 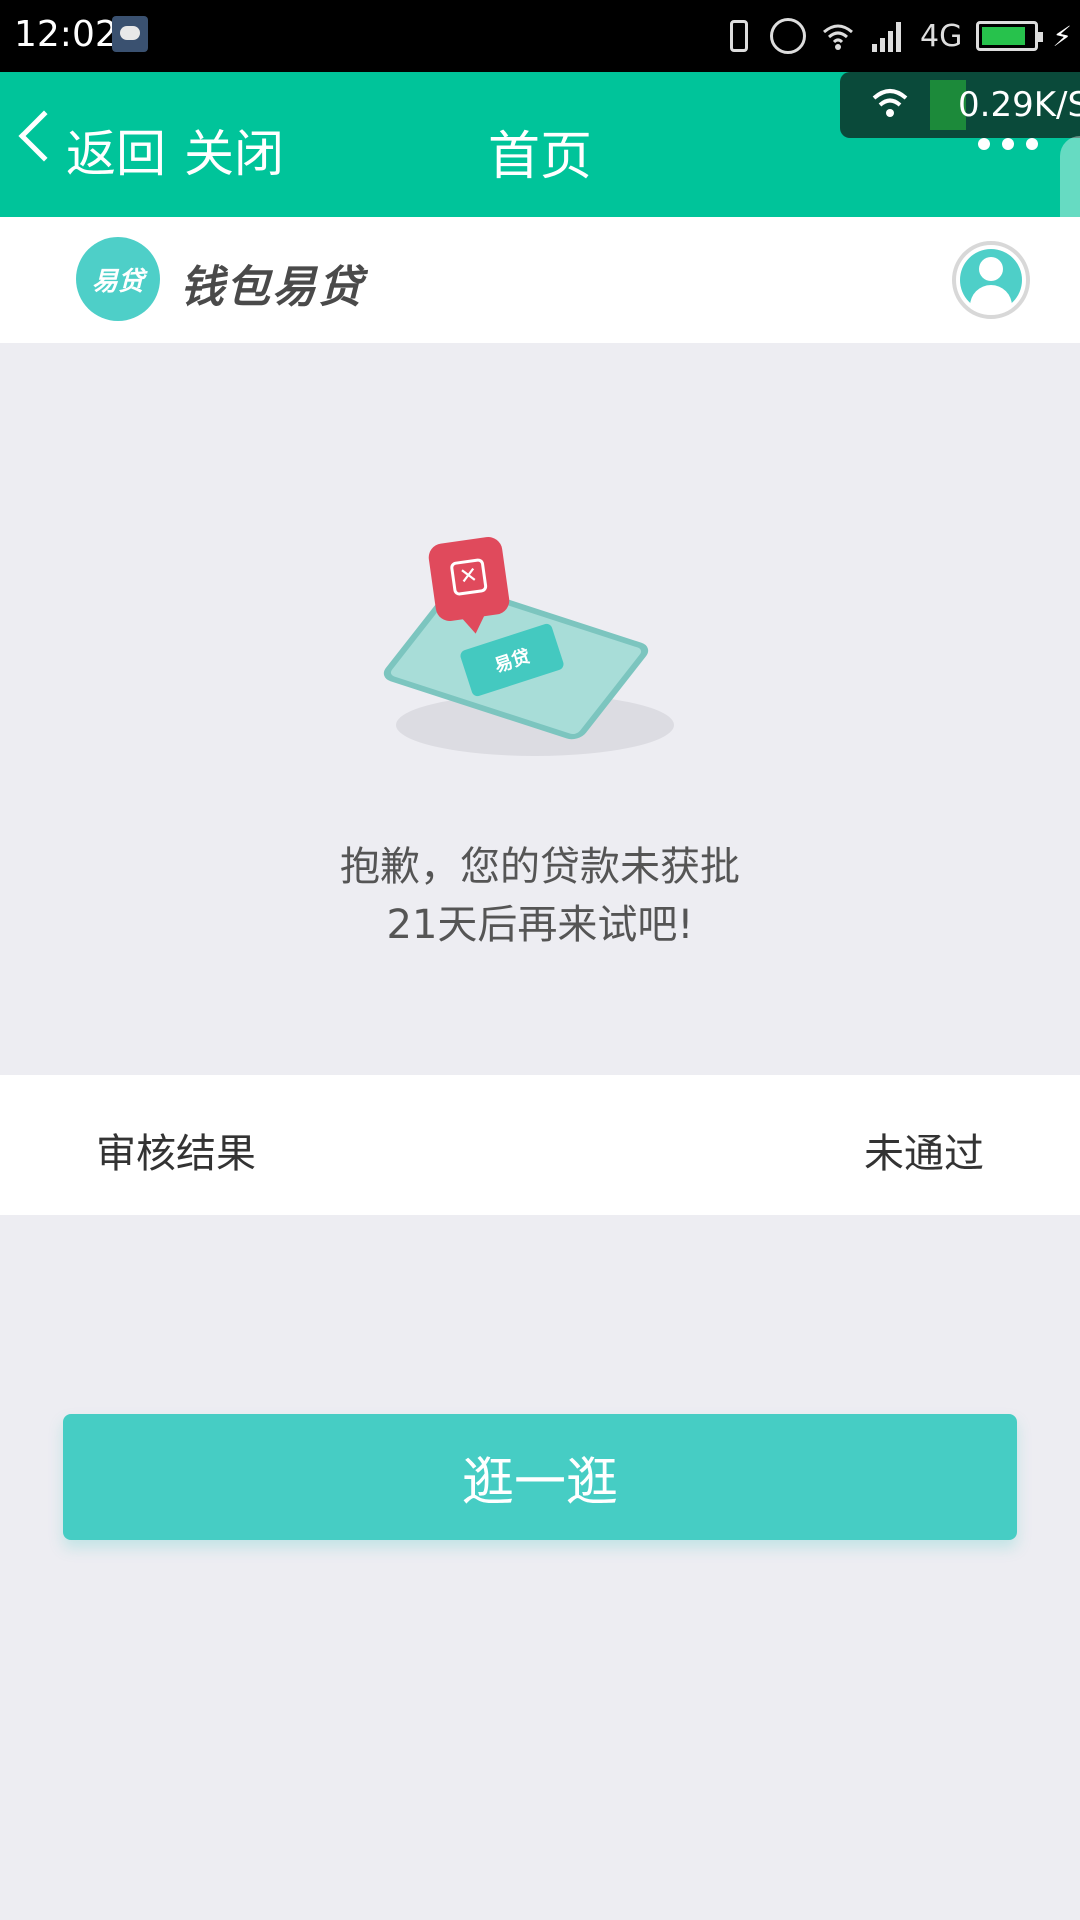 What do you see at coordinates (1062, 36) in the screenshot?
I see `charging-icon: ⚡` at bounding box center [1062, 36].